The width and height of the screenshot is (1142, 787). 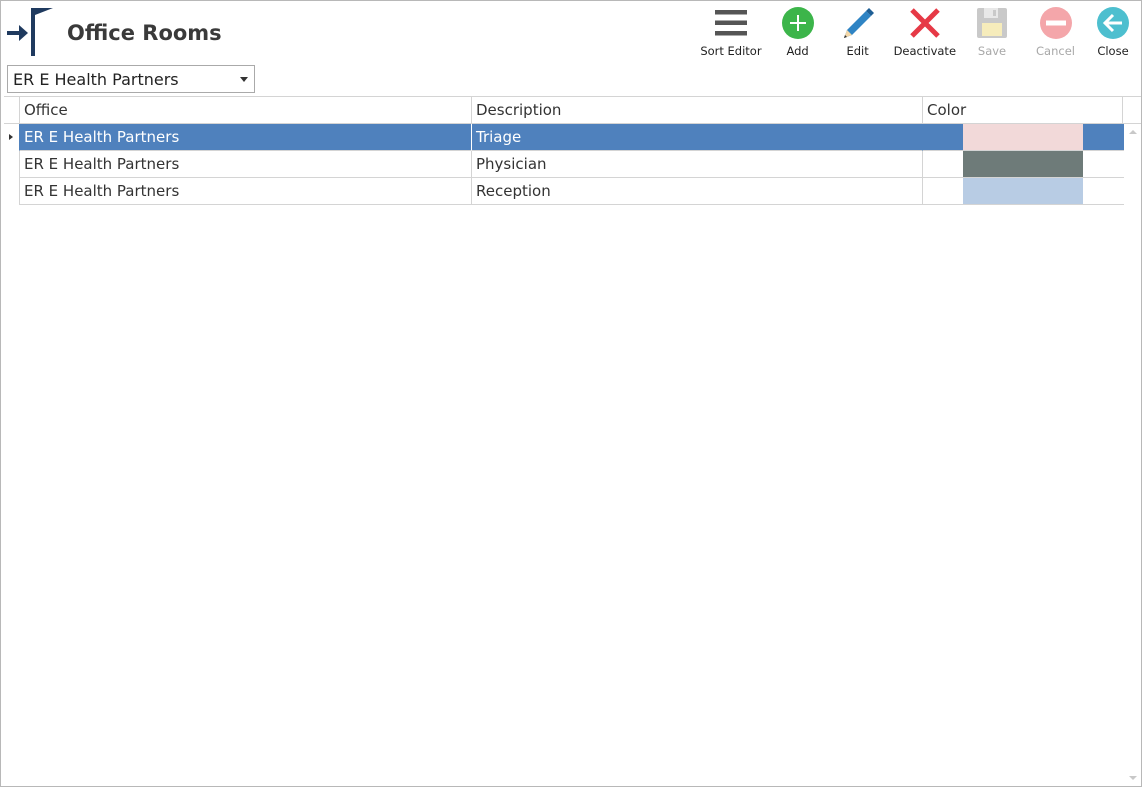 I want to click on office-select-value: ER E Health Partners, so click(x=96, y=79).